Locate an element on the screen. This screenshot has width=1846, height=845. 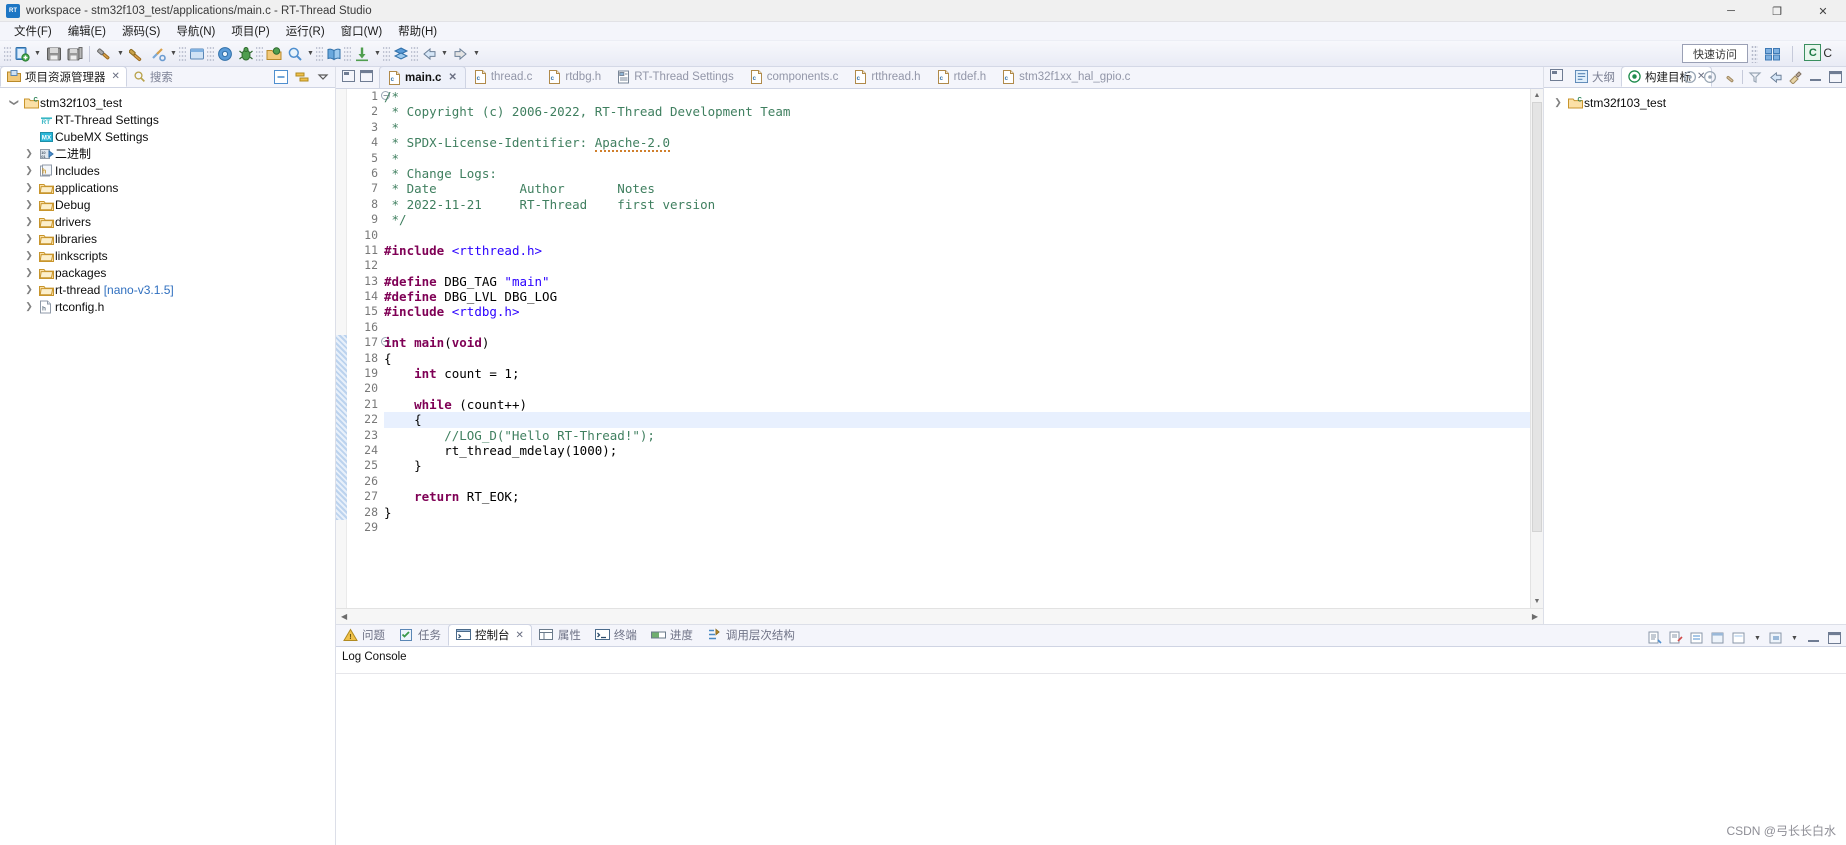
scroll-down-icon: ▼ is located at coordinates (1537, 601).